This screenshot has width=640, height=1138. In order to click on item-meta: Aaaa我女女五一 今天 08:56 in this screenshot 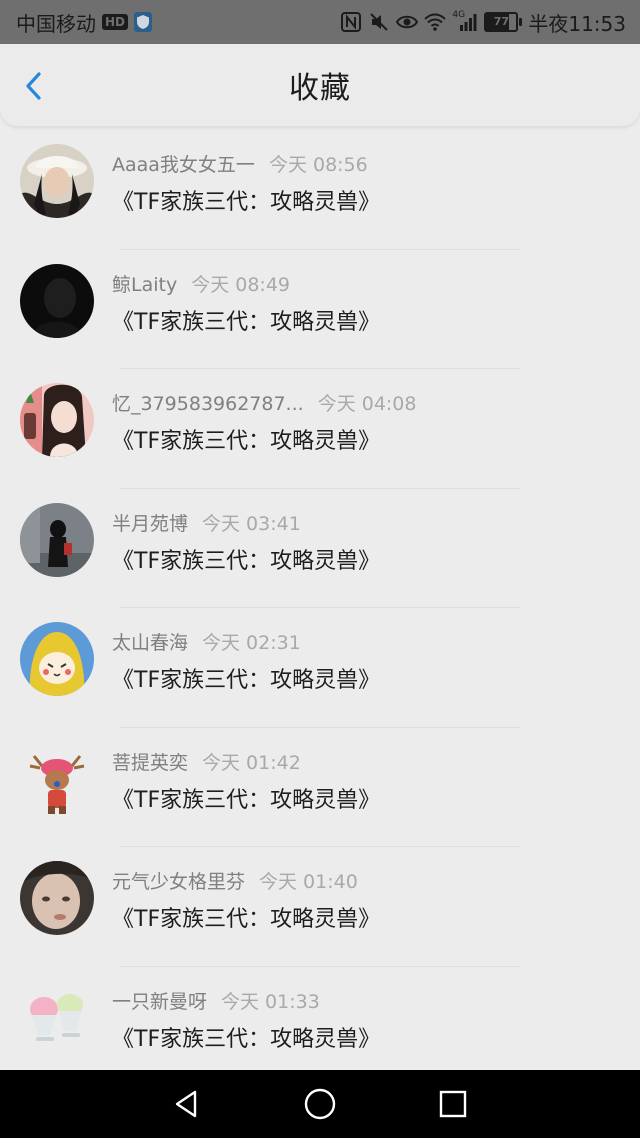, I will do `click(240, 163)`.